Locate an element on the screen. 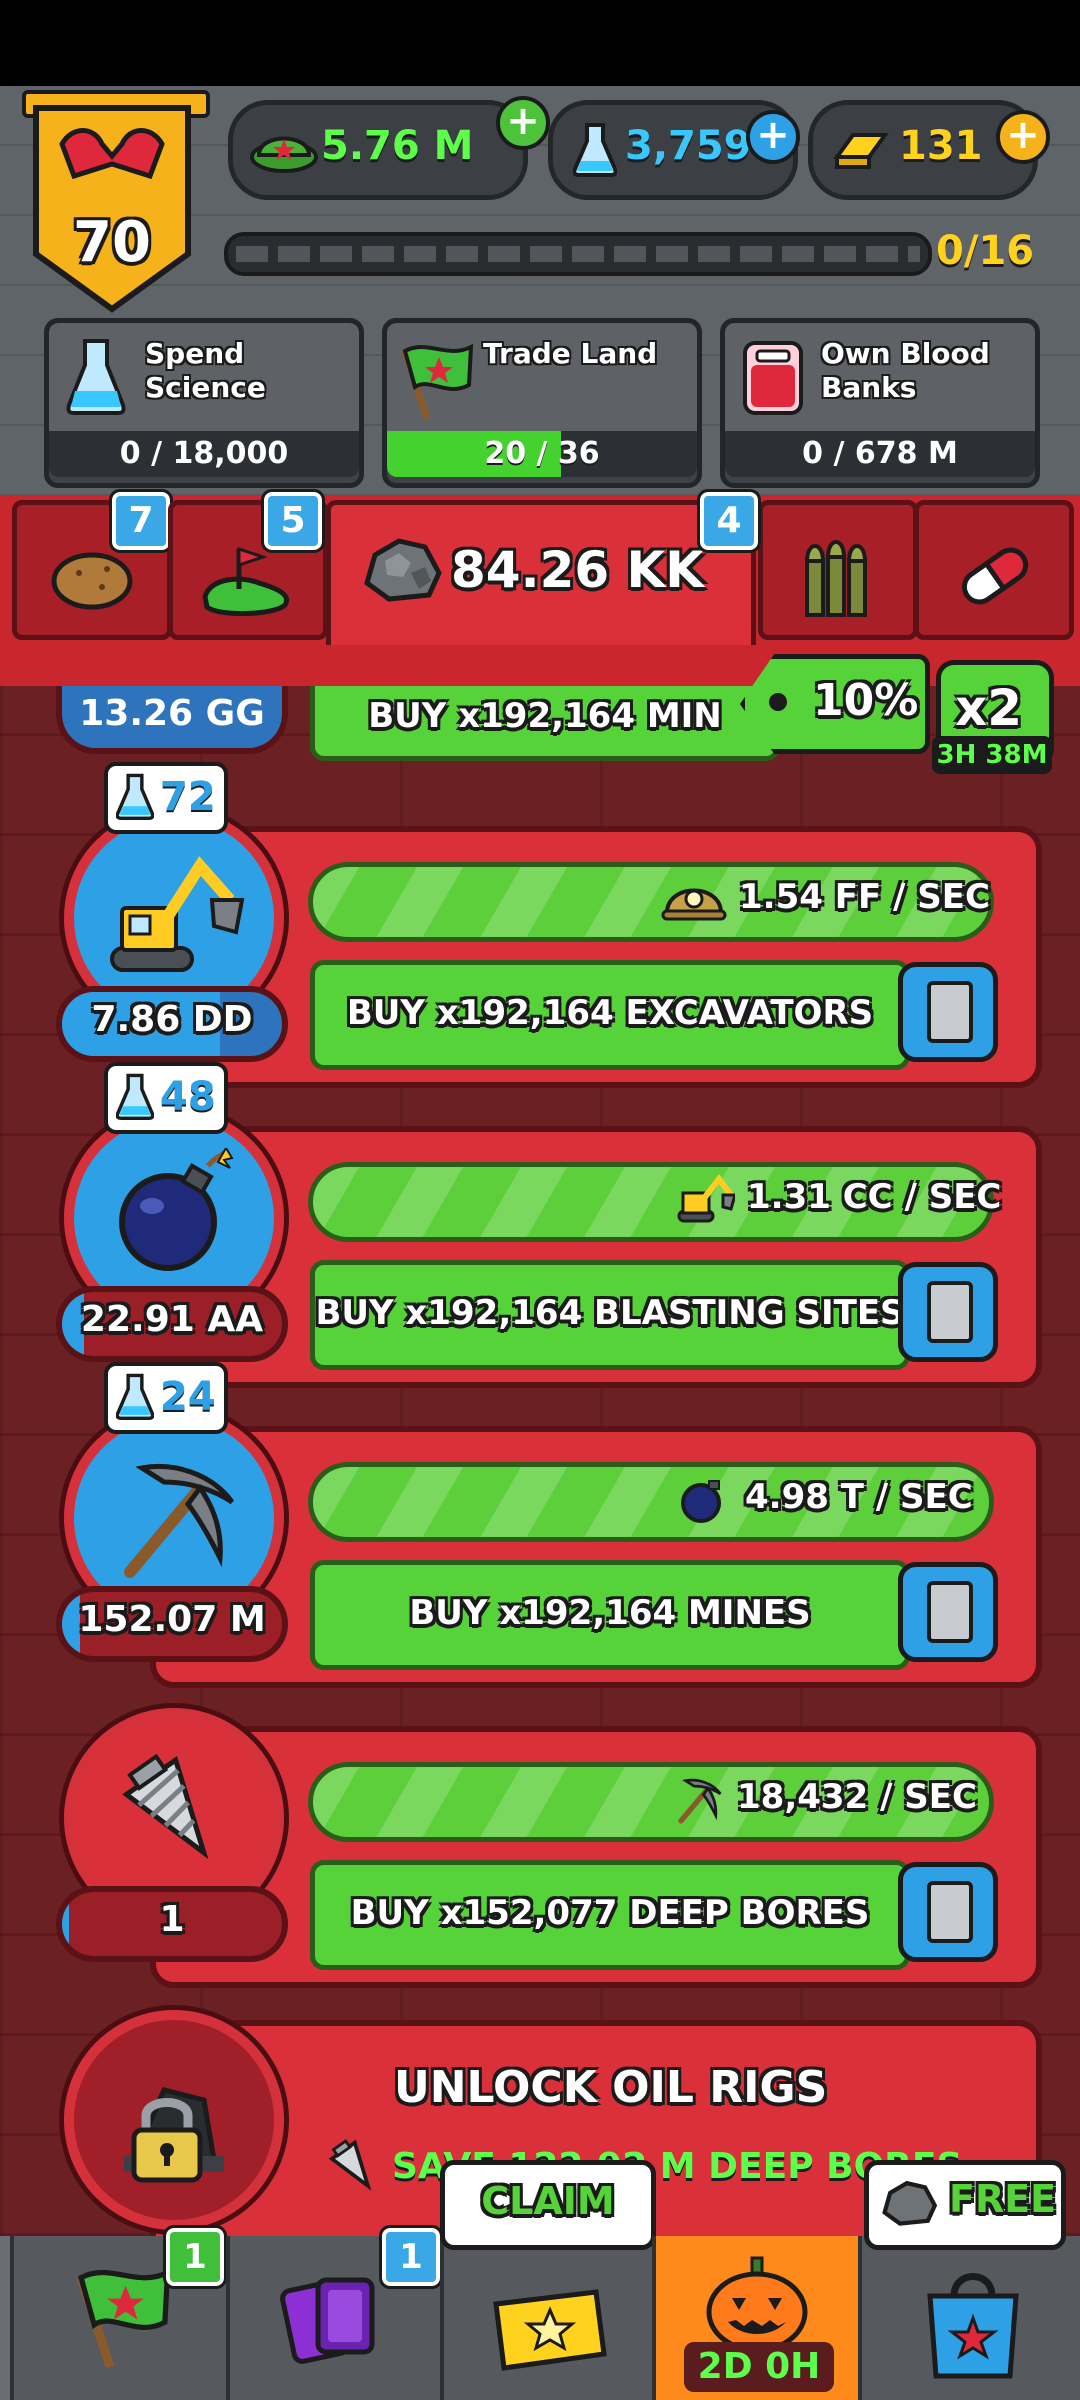 The height and width of the screenshot is (2400, 1080). level-shield-icon is located at coordinates (112, 209).